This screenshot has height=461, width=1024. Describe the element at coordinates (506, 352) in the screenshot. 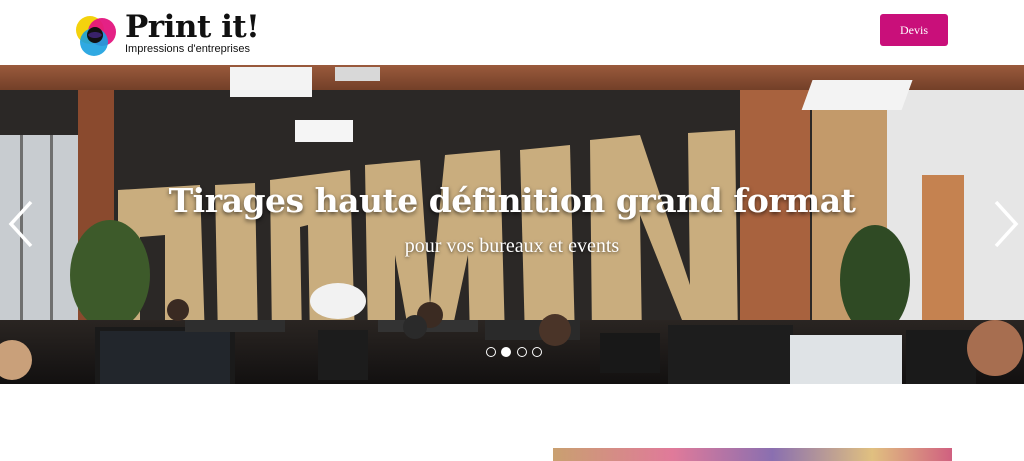

I see `carousel-dot-active` at that location.